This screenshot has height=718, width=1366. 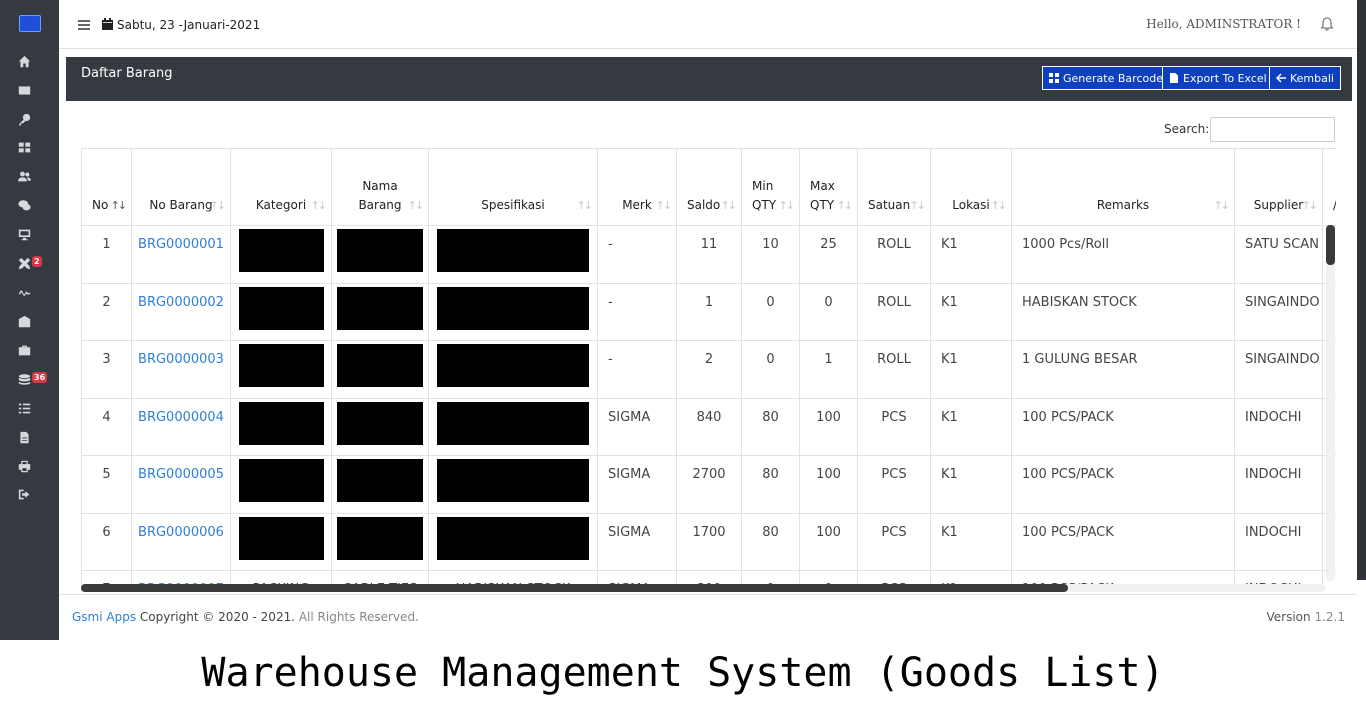 What do you see at coordinates (106, 359) in the screenshot?
I see `cell-no-value: 3` at bounding box center [106, 359].